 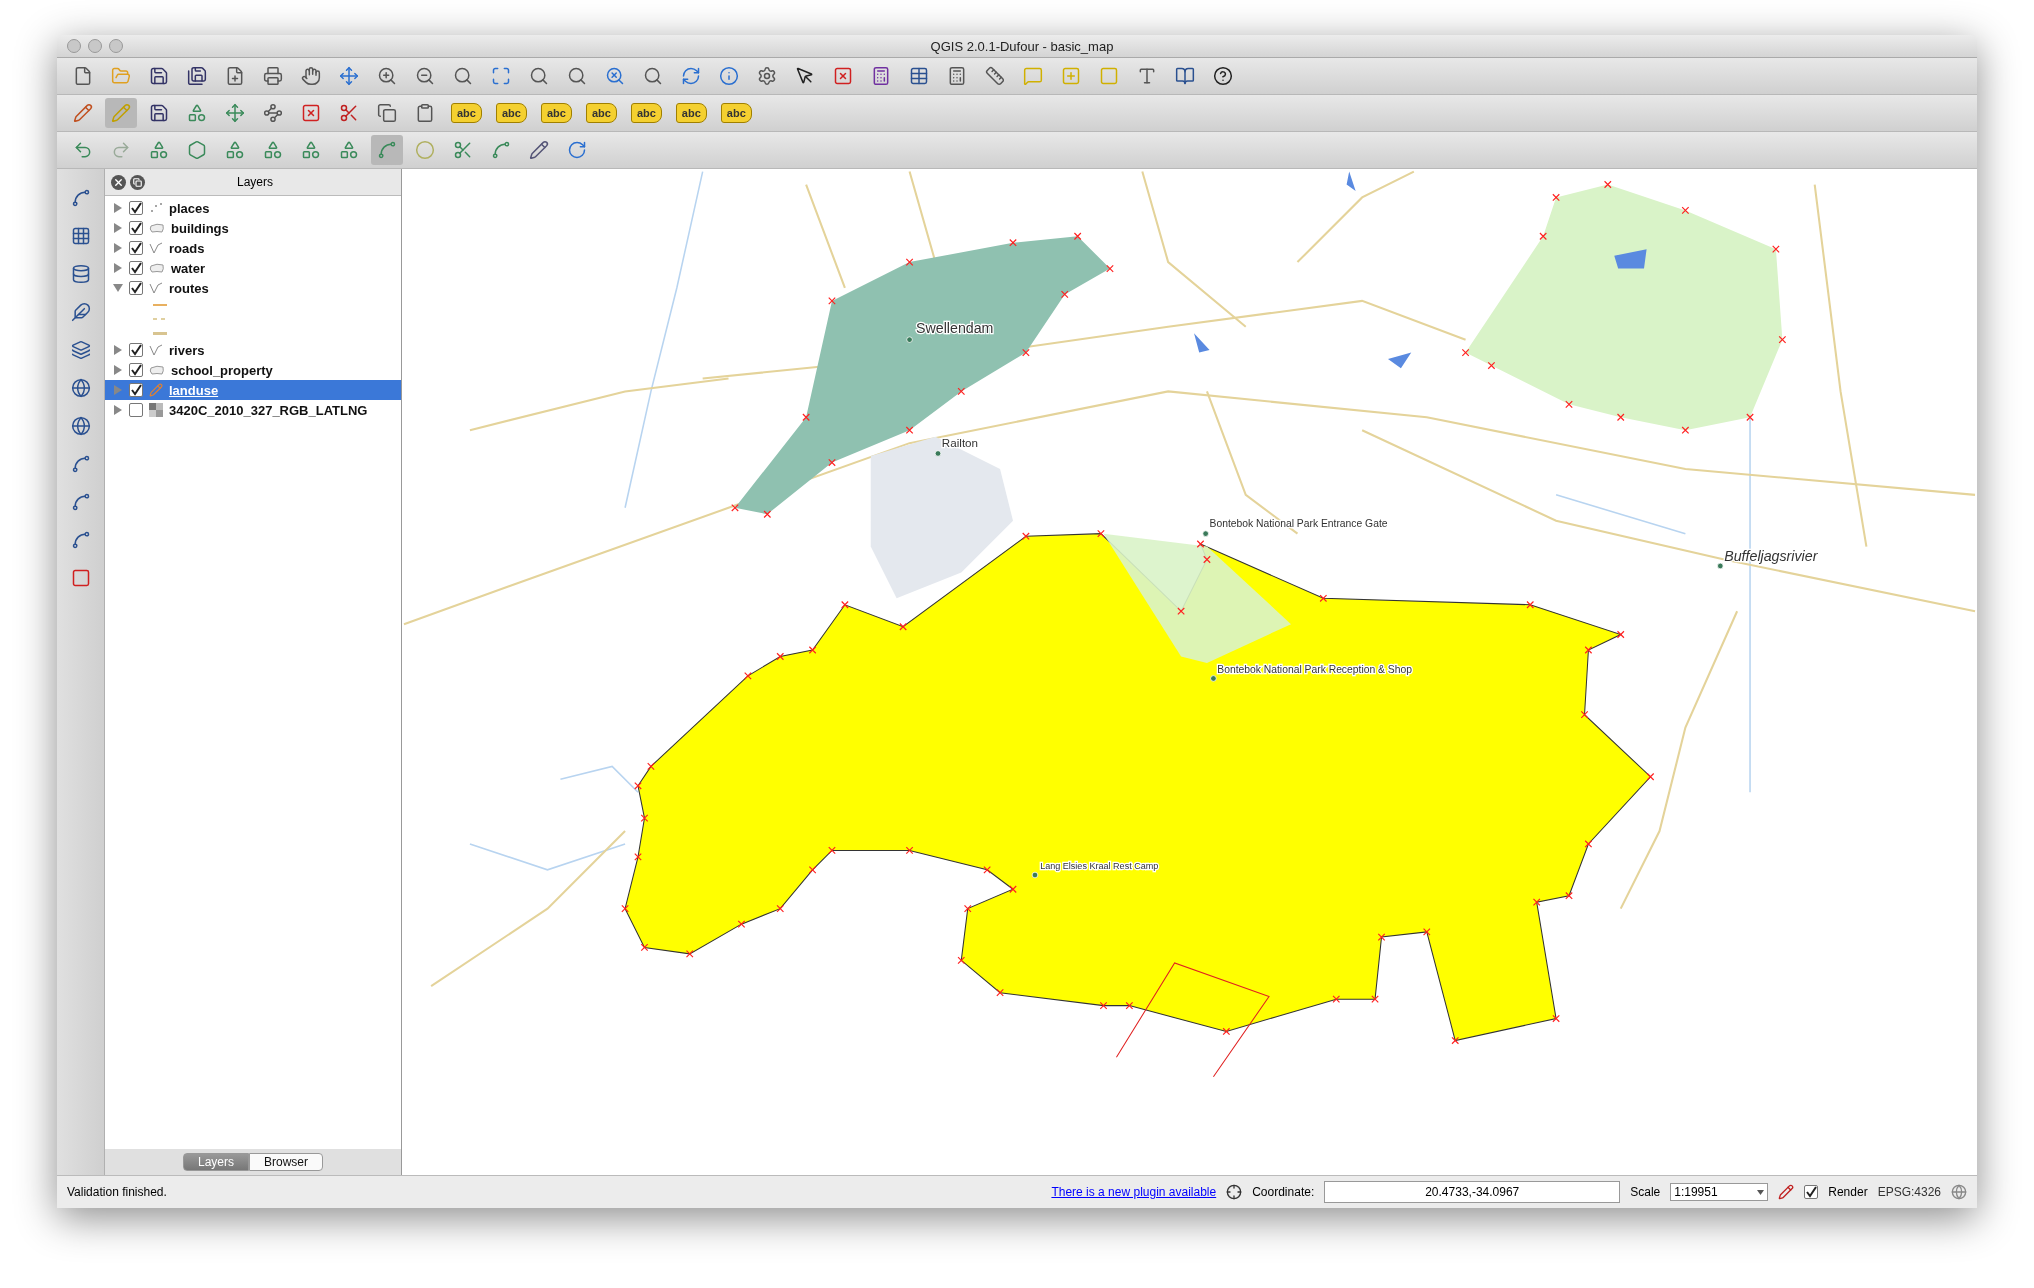 I want to click on magnifier-icon, so click(x=463, y=76).